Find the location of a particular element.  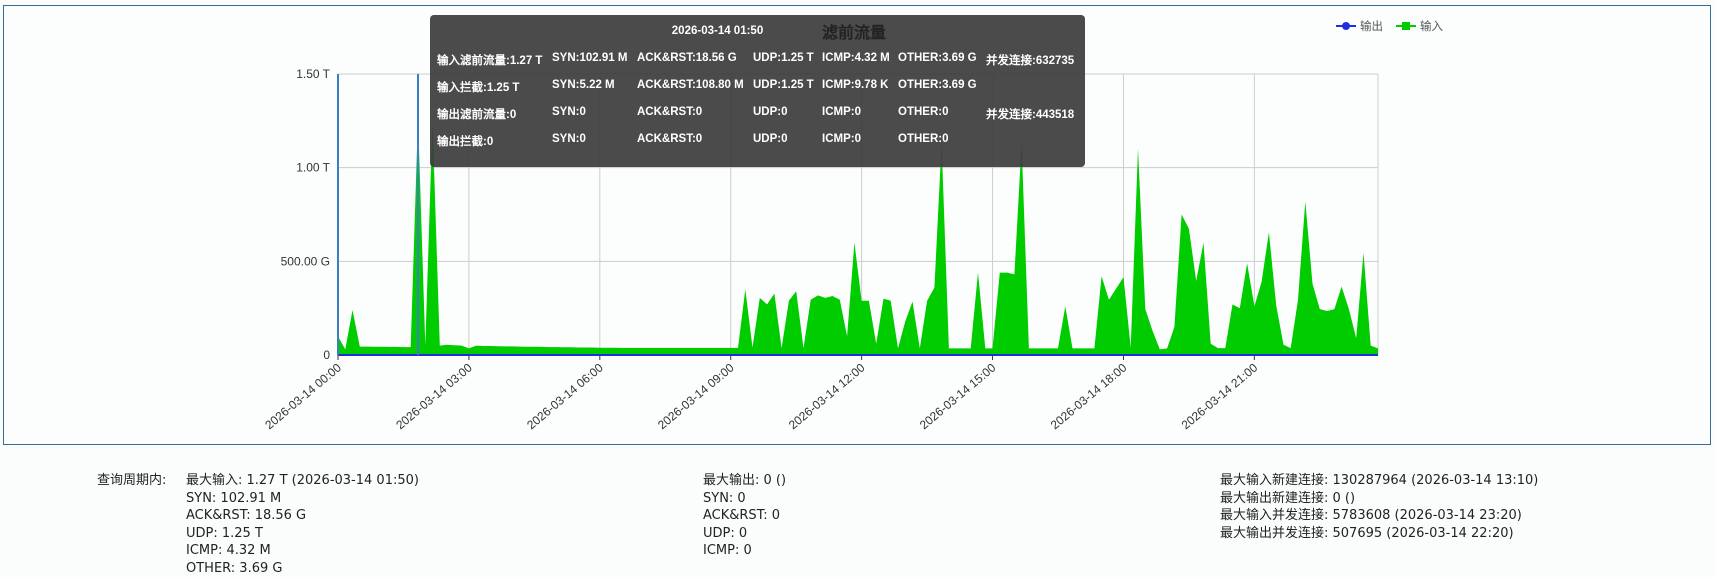

x-tick-label: 2026-03-14 21:00 is located at coordinates (1220, 396).